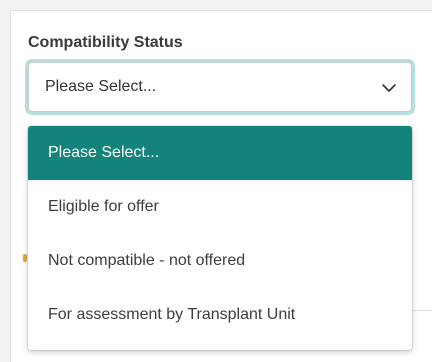  I want to click on background-accent-mark, so click(25, 258).